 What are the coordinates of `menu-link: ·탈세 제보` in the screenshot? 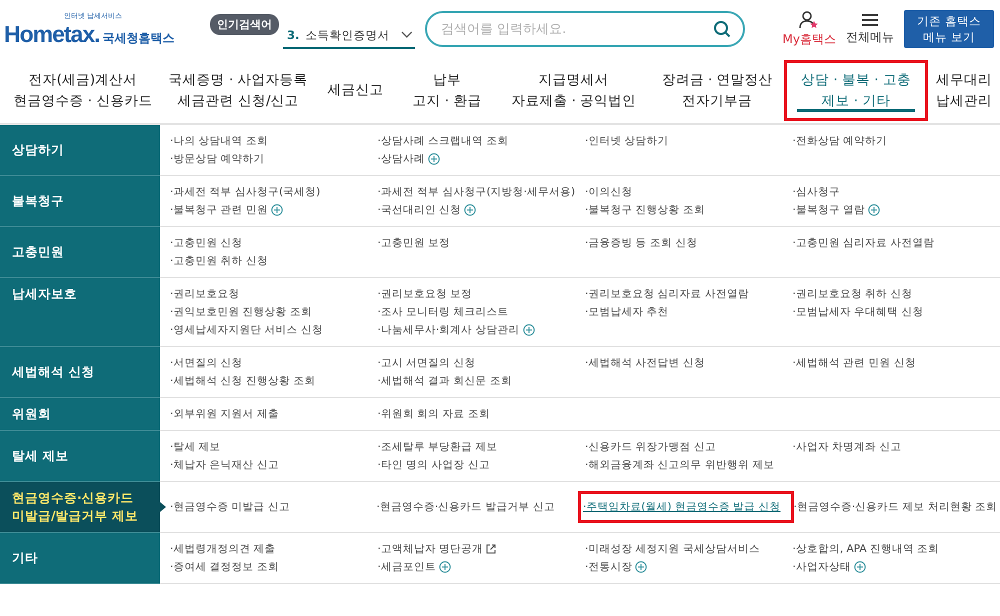 It's located at (195, 447).